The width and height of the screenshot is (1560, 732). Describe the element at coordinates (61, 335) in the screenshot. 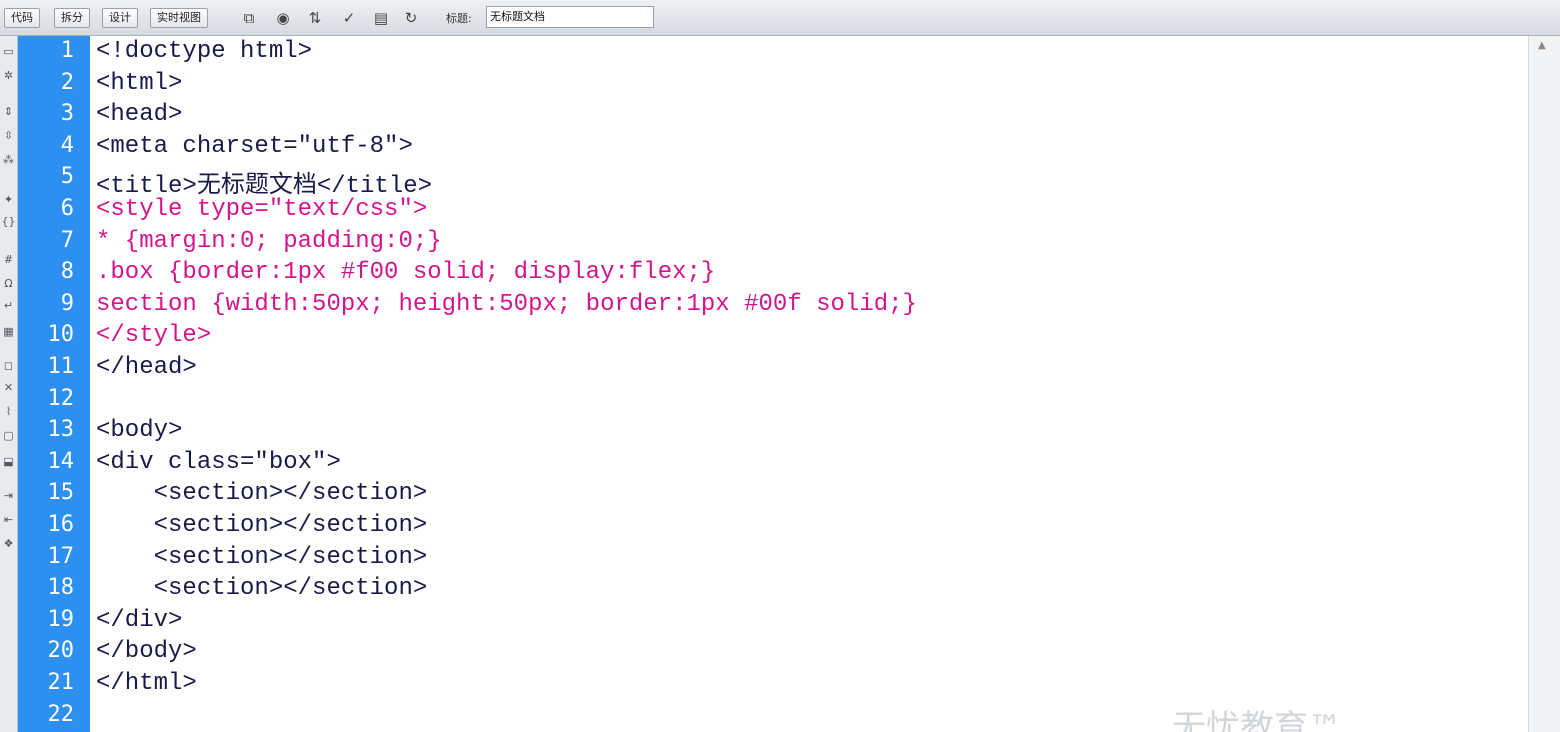

I see `line-number: 10` at that location.